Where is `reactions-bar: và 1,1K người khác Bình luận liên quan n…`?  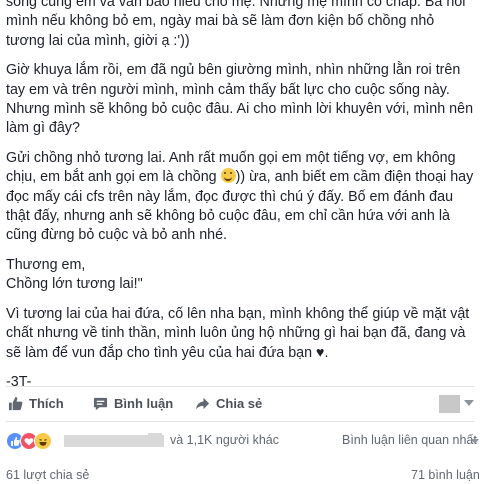
reactions-bar: và 1,1K người khác Bình luận liên quan n… is located at coordinates (240, 440).